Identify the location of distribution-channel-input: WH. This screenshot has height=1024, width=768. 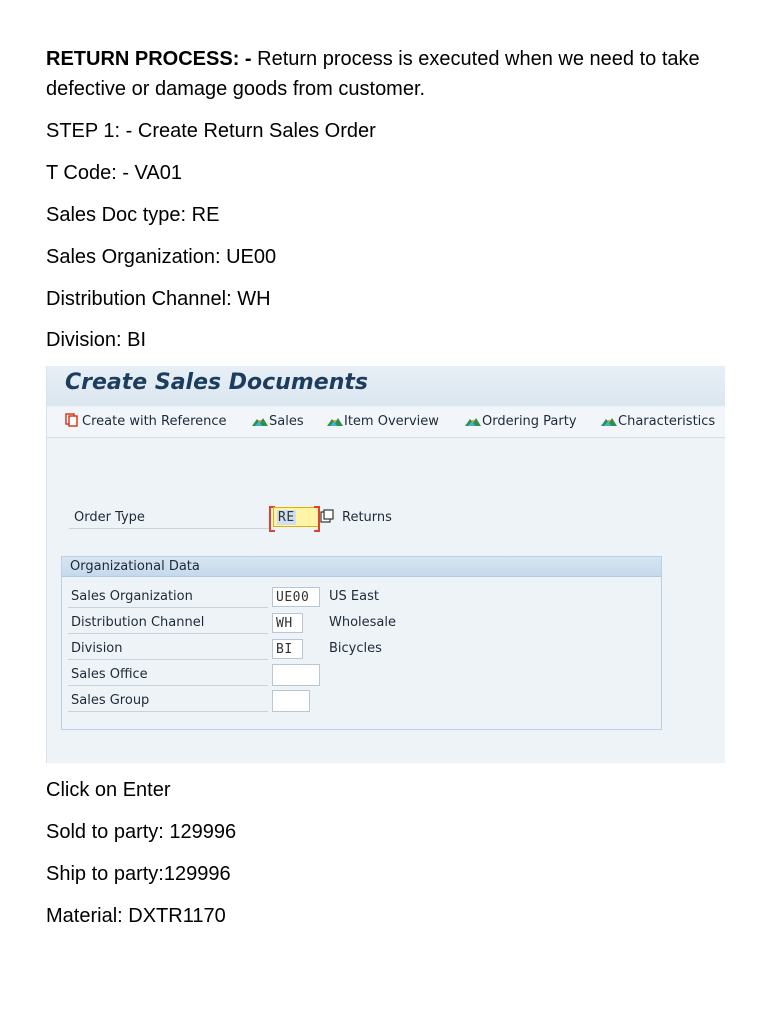
(287, 623).